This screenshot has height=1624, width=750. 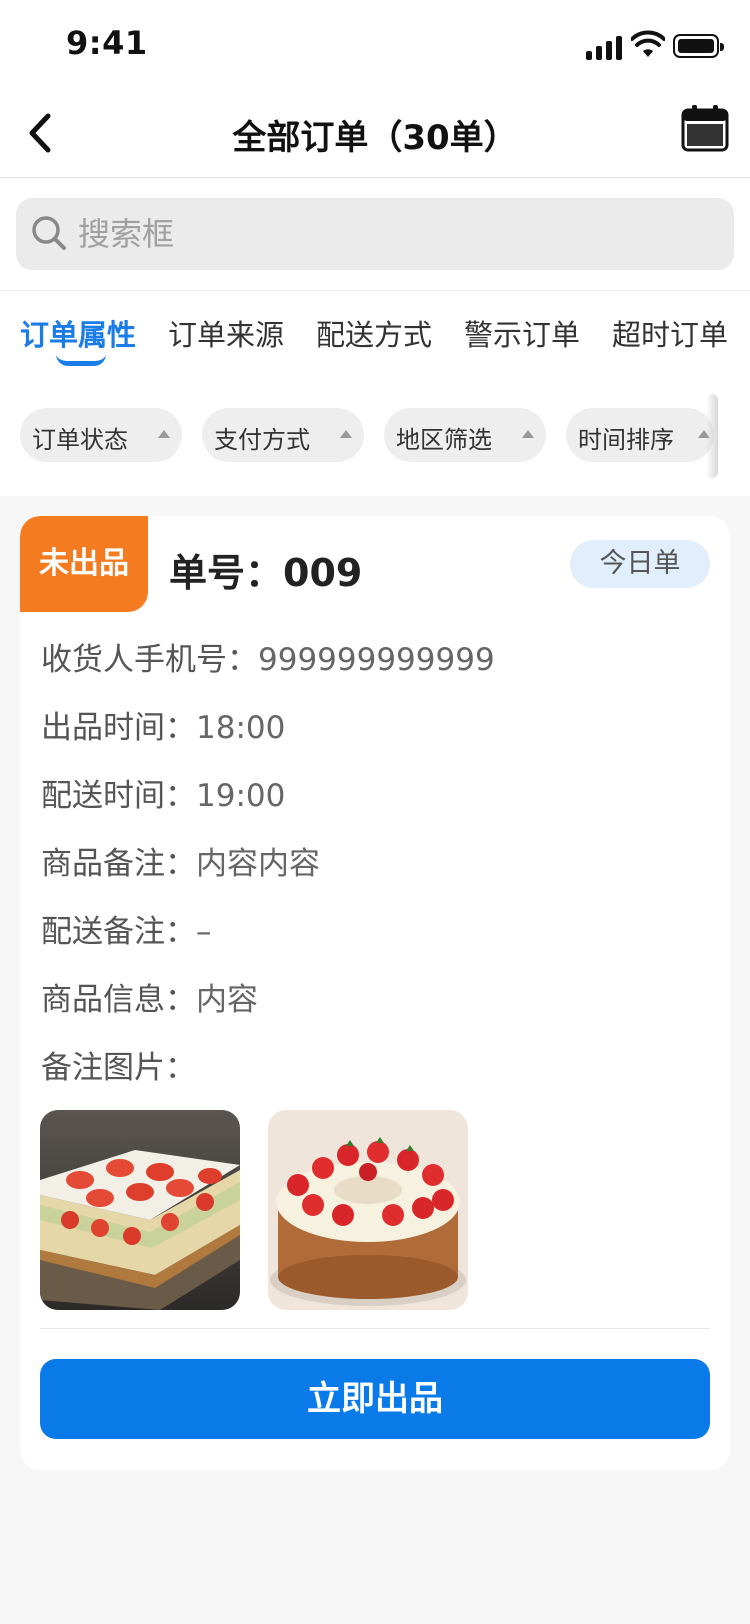 I want to click on status-bar: 9:41, so click(x=375, y=46).